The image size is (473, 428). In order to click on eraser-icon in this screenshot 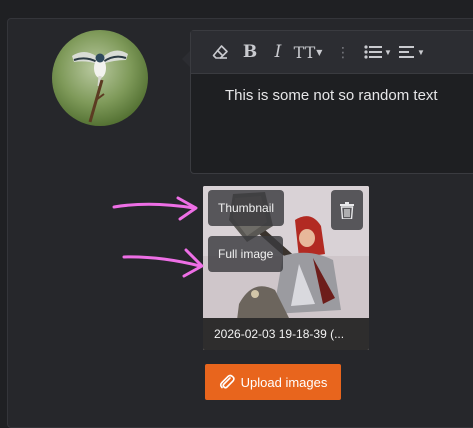, I will do `click(220, 52)`.